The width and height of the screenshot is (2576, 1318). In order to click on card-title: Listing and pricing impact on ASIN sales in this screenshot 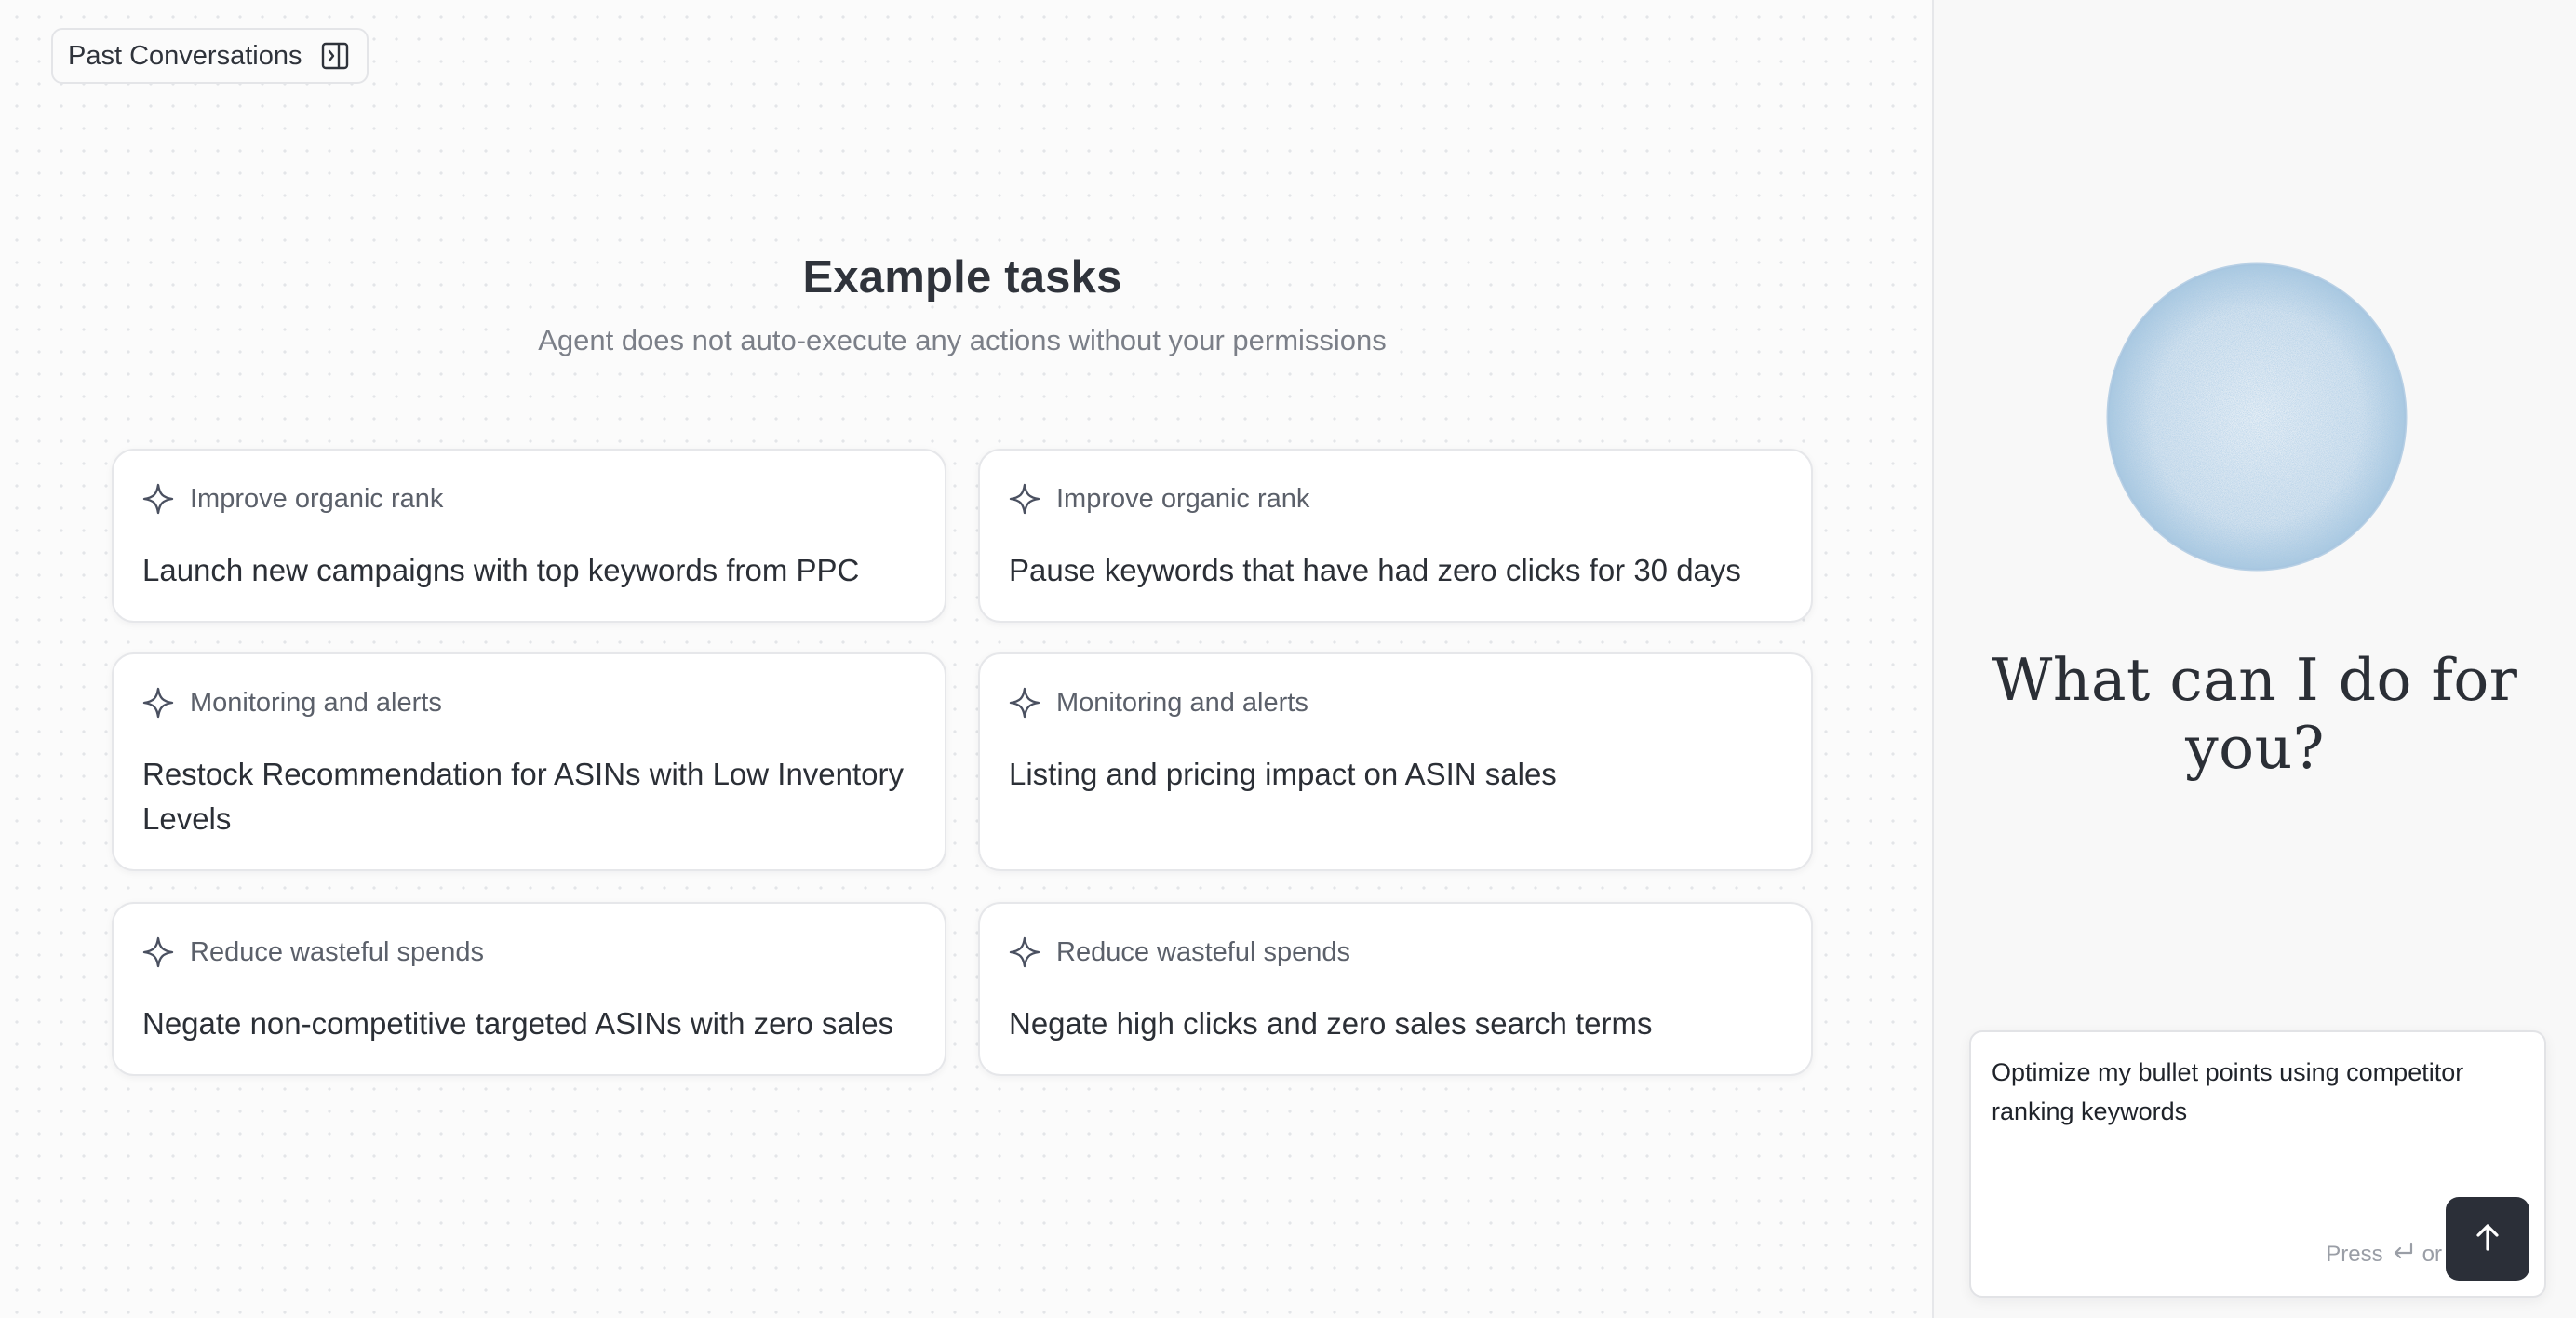, I will do `click(1283, 774)`.